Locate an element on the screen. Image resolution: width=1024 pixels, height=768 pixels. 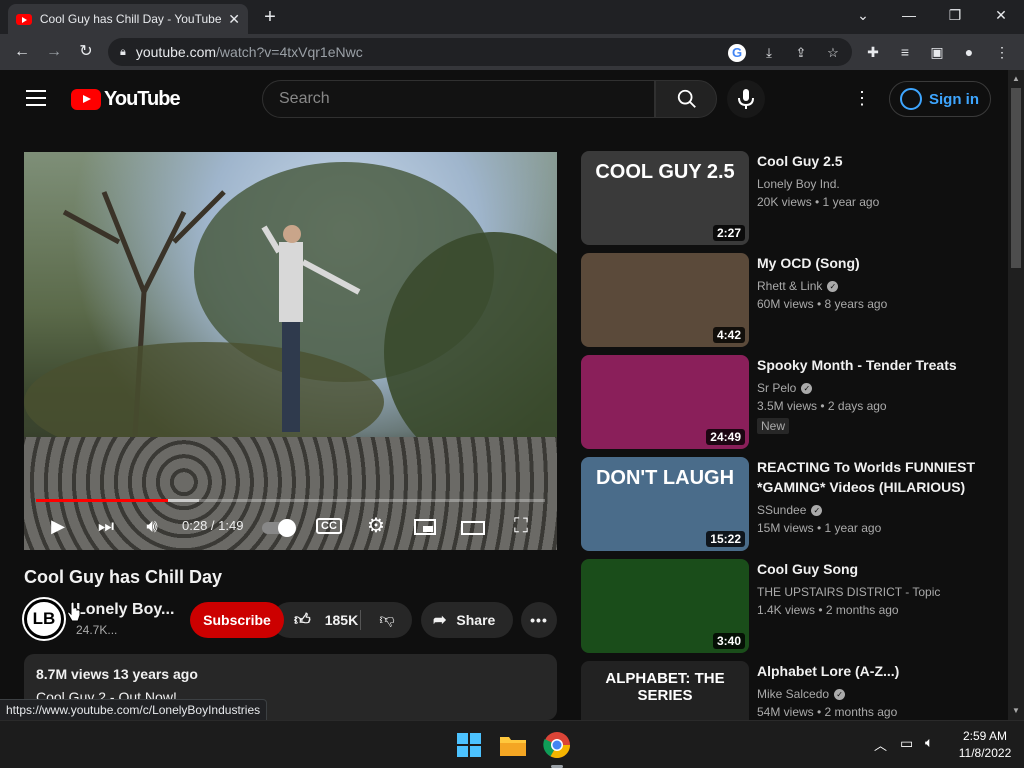
channel-avatar: LB is located at coordinates (44, 619).